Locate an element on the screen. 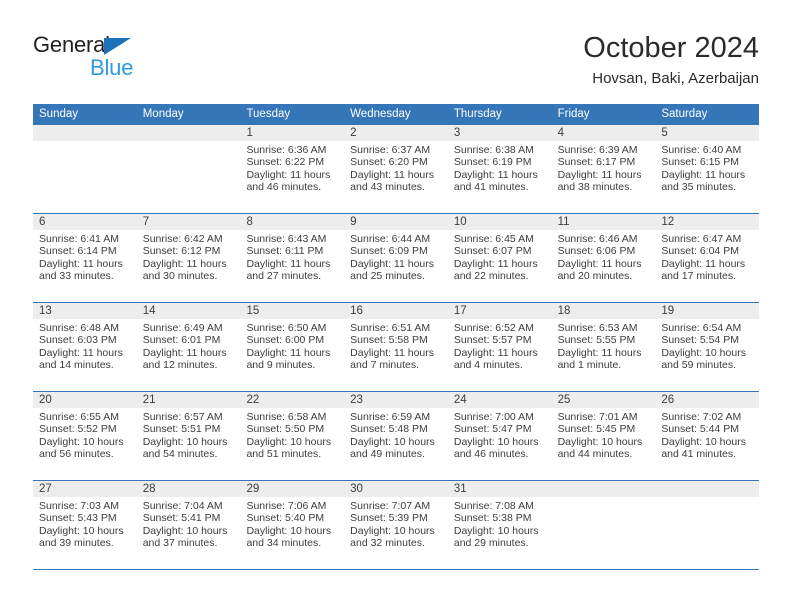  day-number: 10 is located at coordinates (499, 222).